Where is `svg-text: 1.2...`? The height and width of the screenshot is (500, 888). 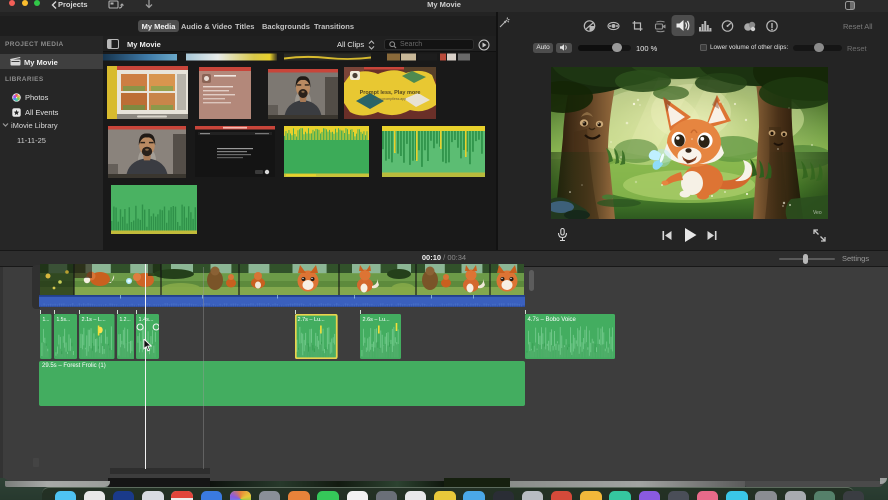 svg-text: 1.2... is located at coordinates (124, 320).